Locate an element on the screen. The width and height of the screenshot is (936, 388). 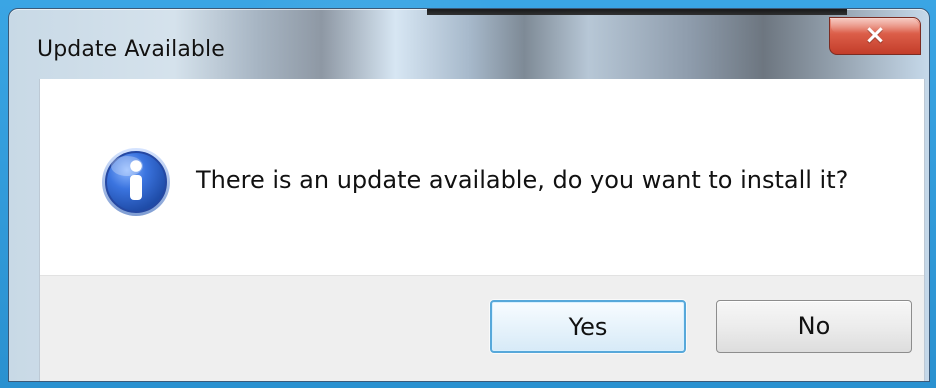
window-title: Update Available is located at coordinates (131, 49).